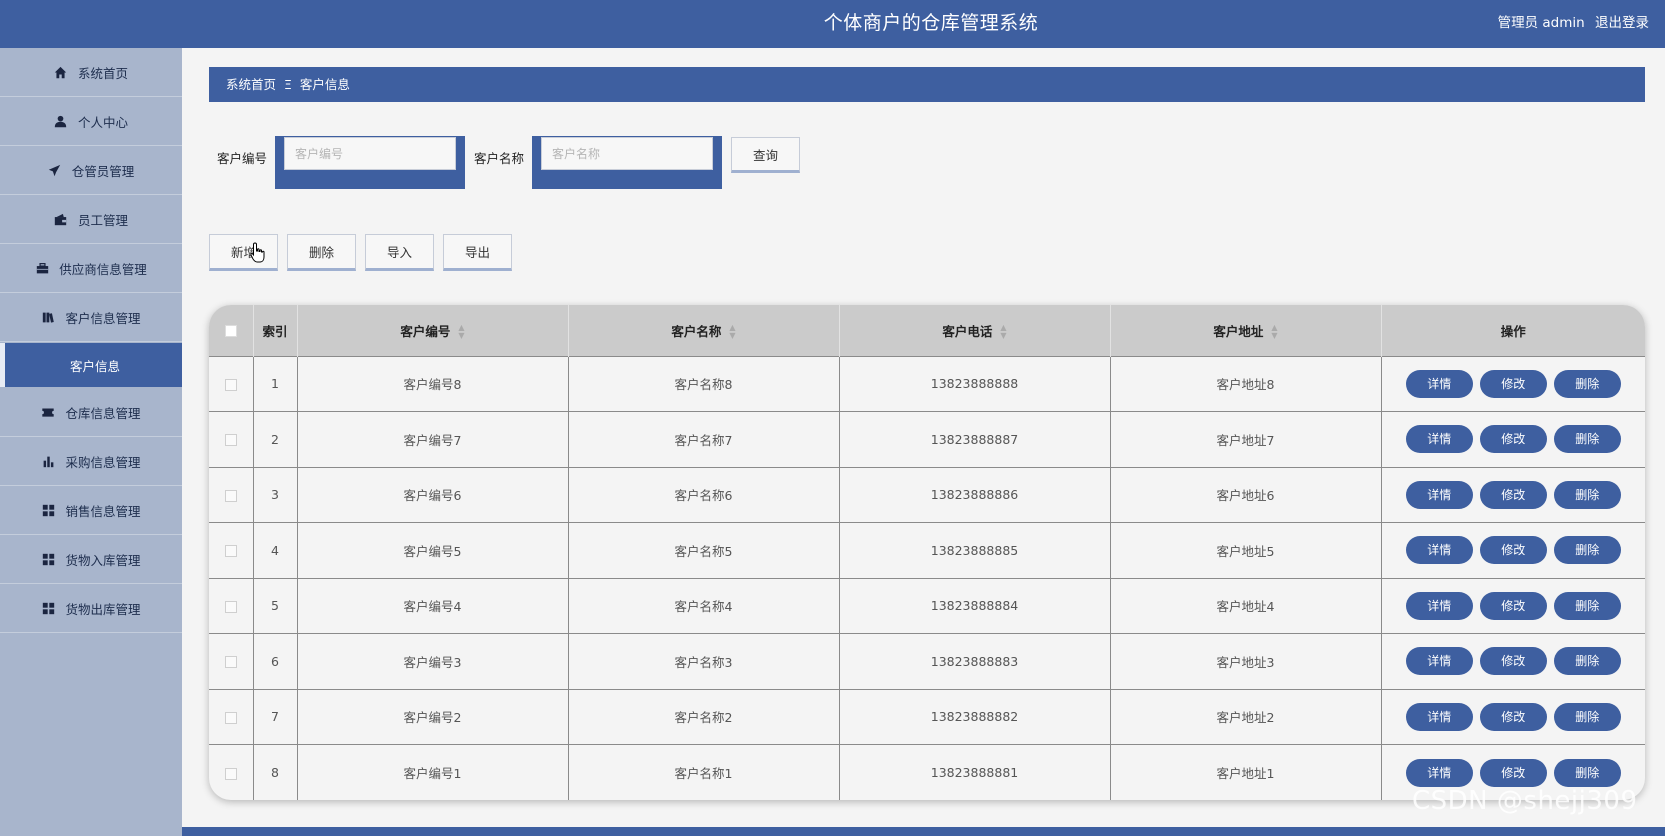 The width and height of the screenshot is (1665, 836). Describe the element at coordinates (399, 252) in the screenshot. I see `import-button: 导入` at that location.